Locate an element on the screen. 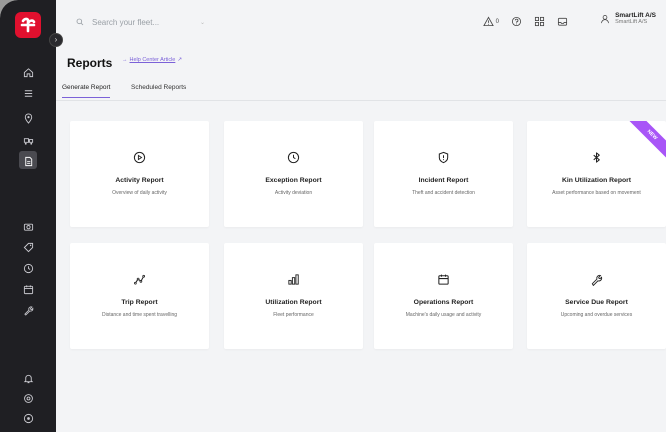 The width and height of the screenshot is (666, 432). list-icon is located at coordinates (28, 93).